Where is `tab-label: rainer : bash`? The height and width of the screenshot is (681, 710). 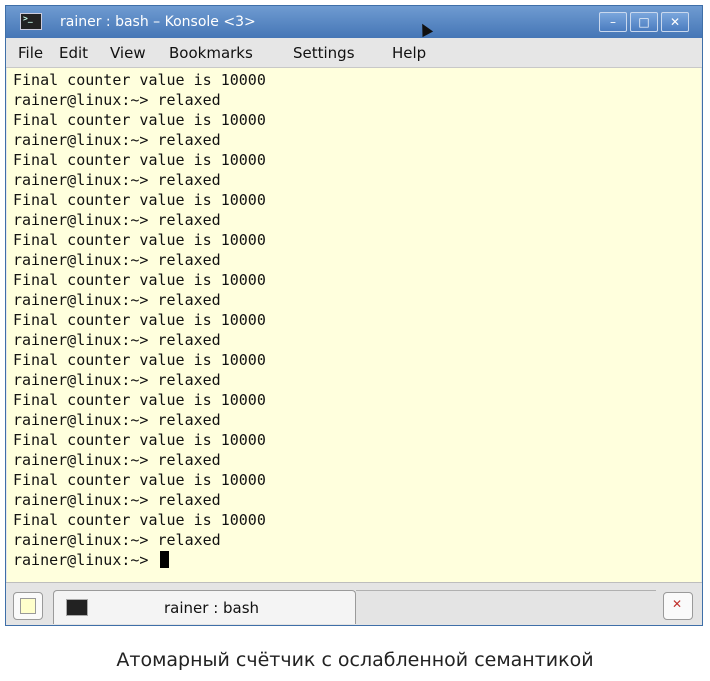 tab-label: rainer : bash is located at coordinates (212, 608).